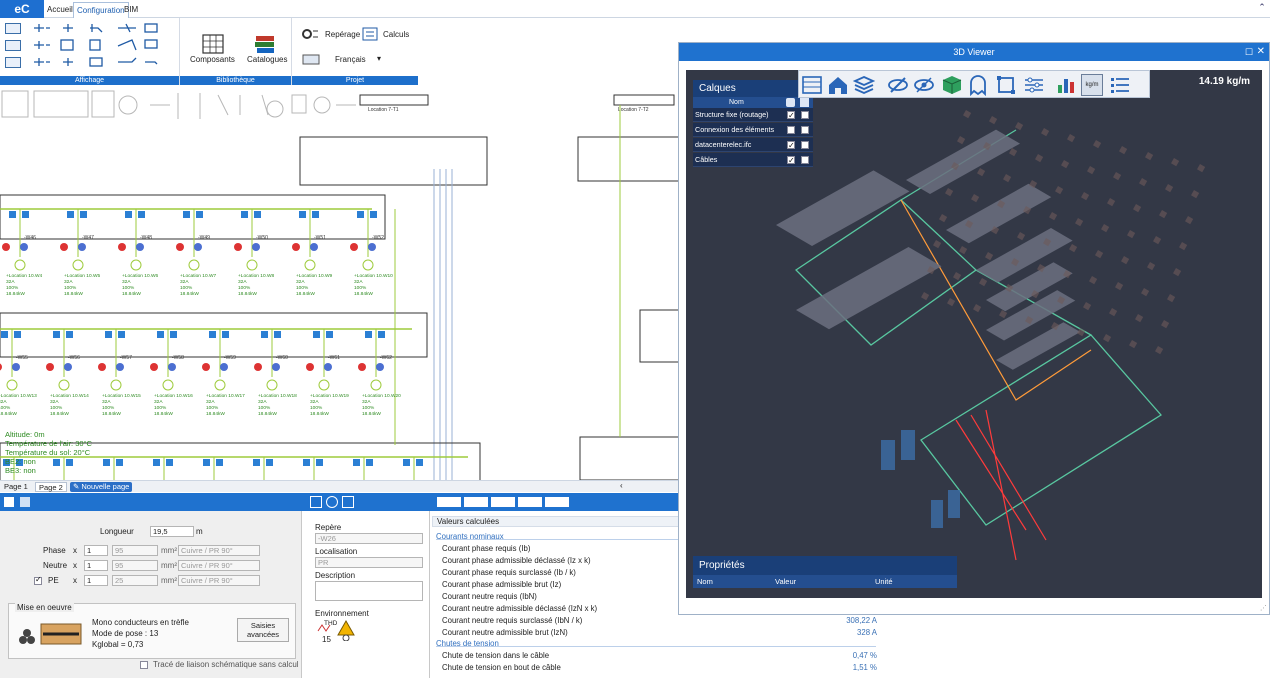 The width and height of the screenshot is (1270, 678). Describe the element at coordinates (1006, 85) in the screenshot. I see `bounding-box-icon` at that location.